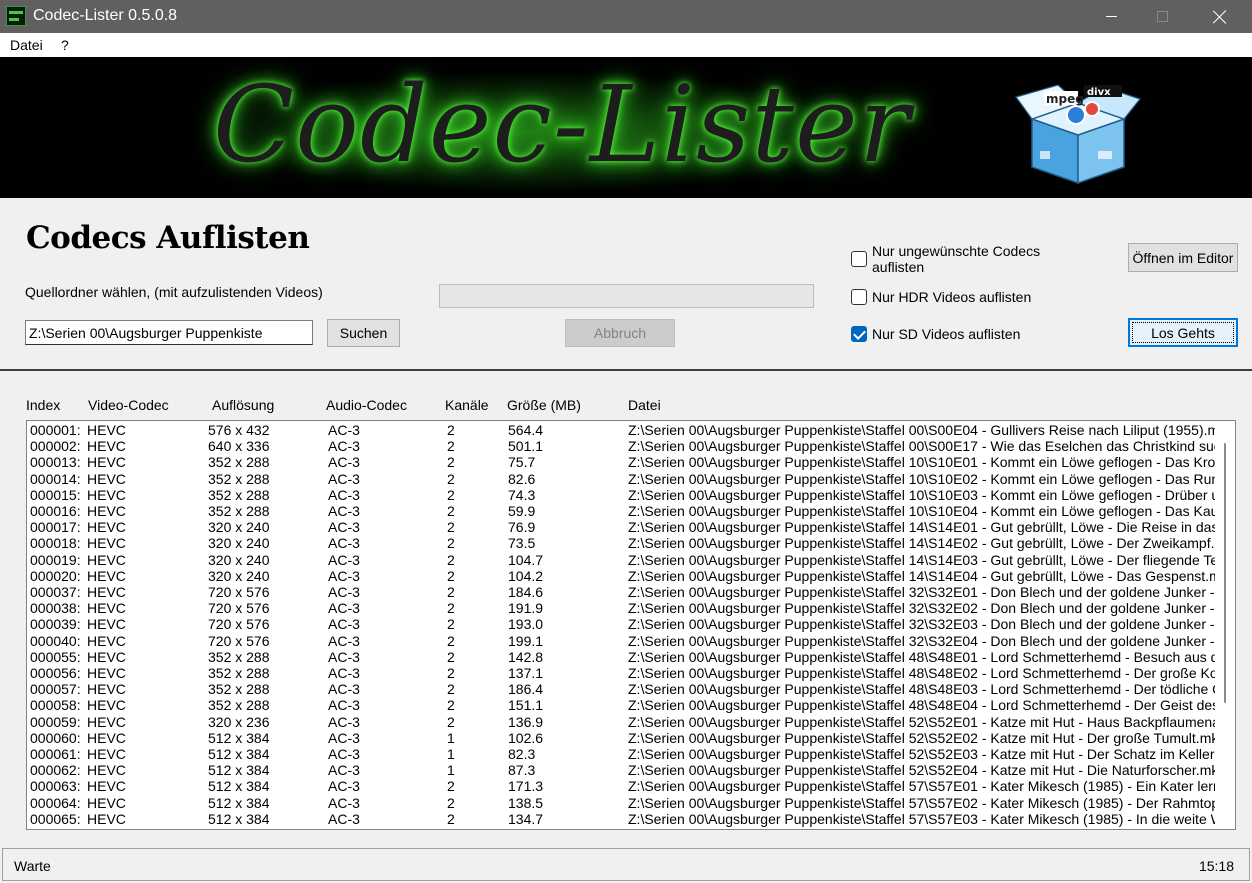  What do you see at coordinates (55, 737) in the screenshot?
I see `row-index: 000060:` at bounding box center [55, 737].